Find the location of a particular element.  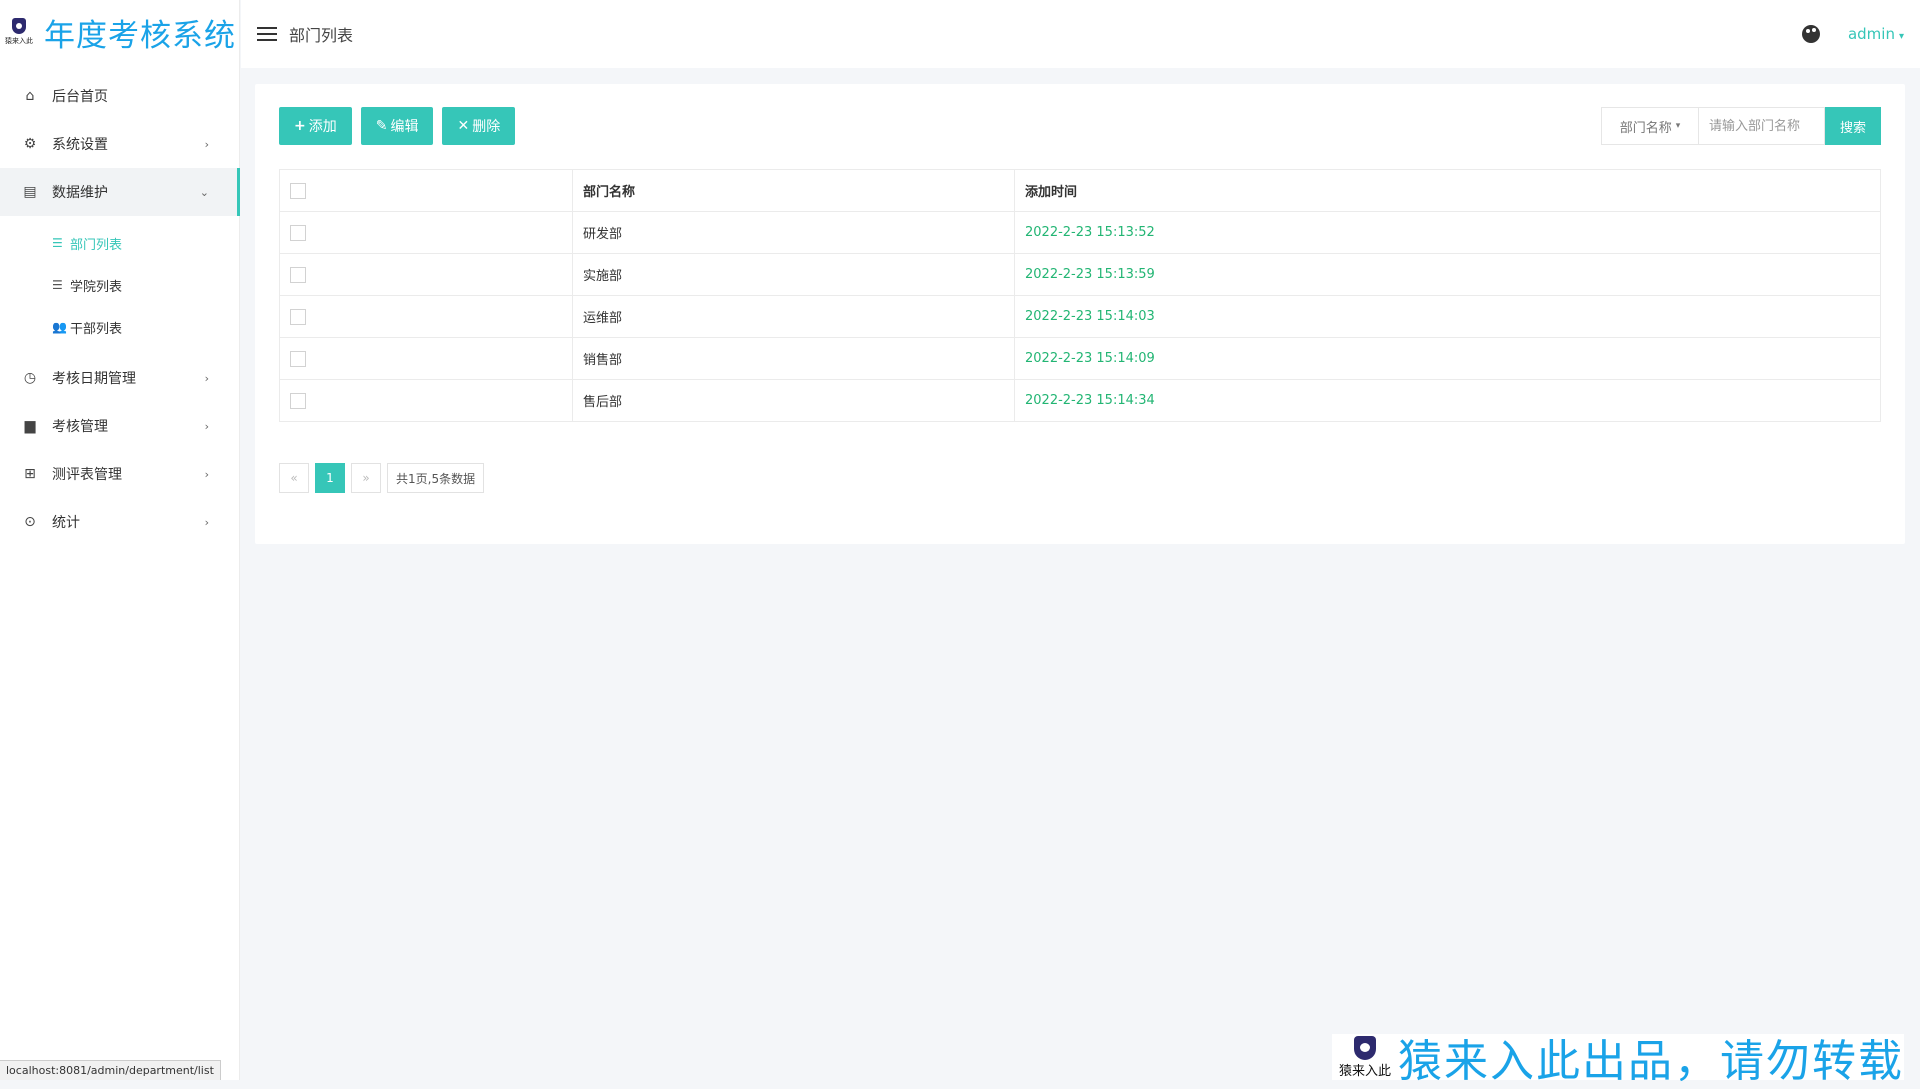

search-field-select: 部门名称 ▾ is located at coordinates (1650, 126).